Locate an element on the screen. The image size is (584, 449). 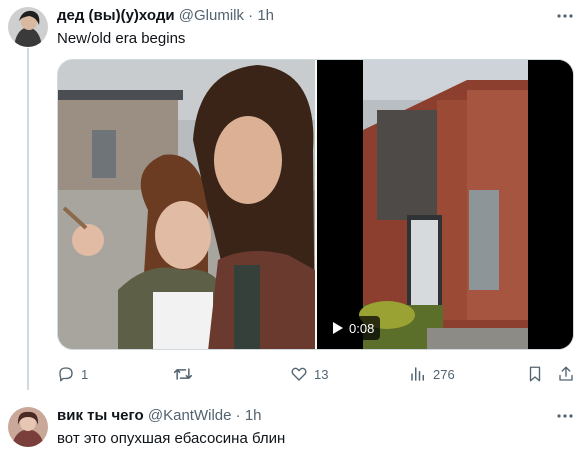
reply-more-options-icon is located at coordinates (565, 416).